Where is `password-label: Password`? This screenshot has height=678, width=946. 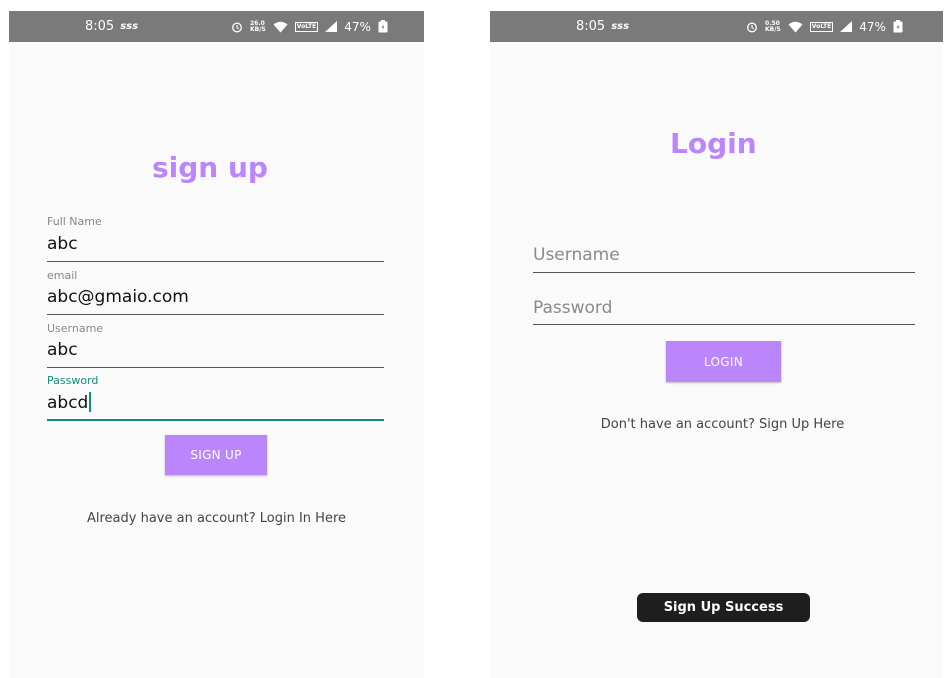
password-label: Password is located at coordinates (73, 380).